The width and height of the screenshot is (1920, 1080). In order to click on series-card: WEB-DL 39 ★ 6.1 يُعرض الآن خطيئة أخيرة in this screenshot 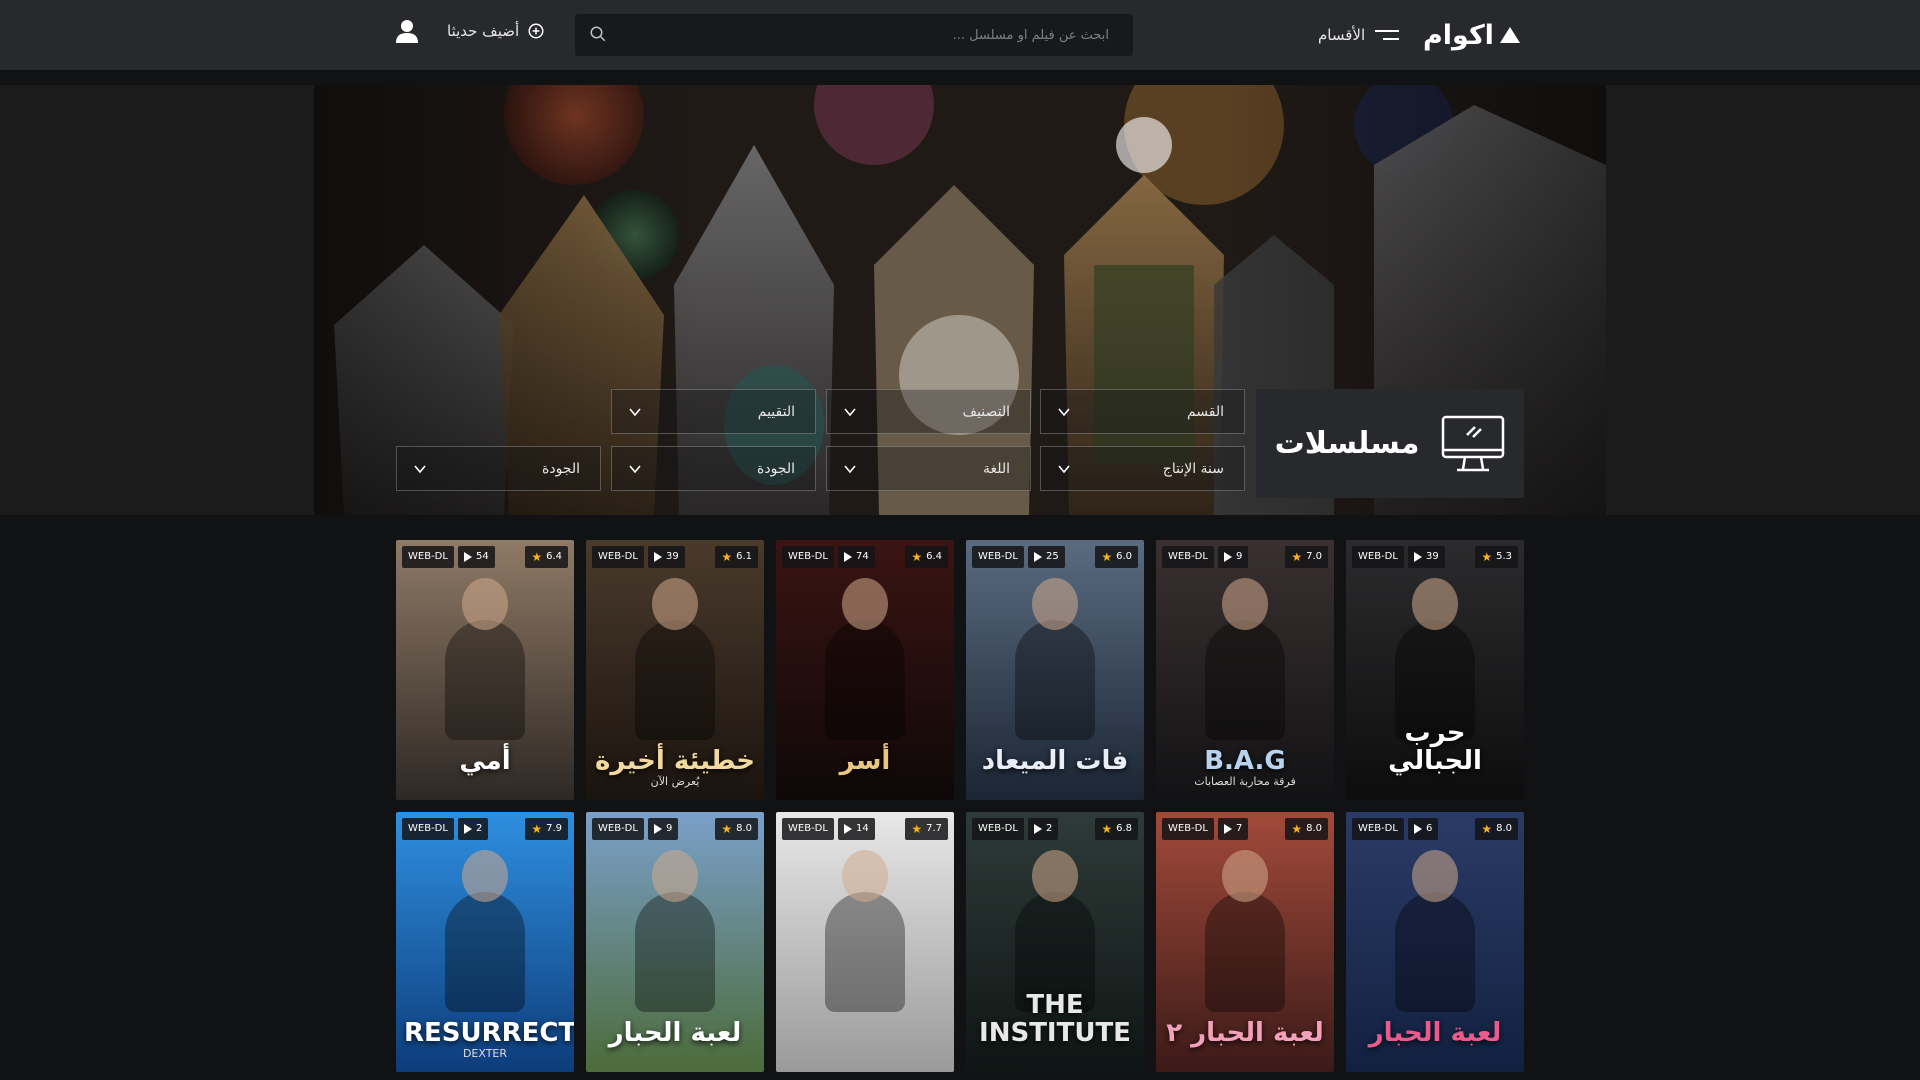, I will do `click(675, 670)`.